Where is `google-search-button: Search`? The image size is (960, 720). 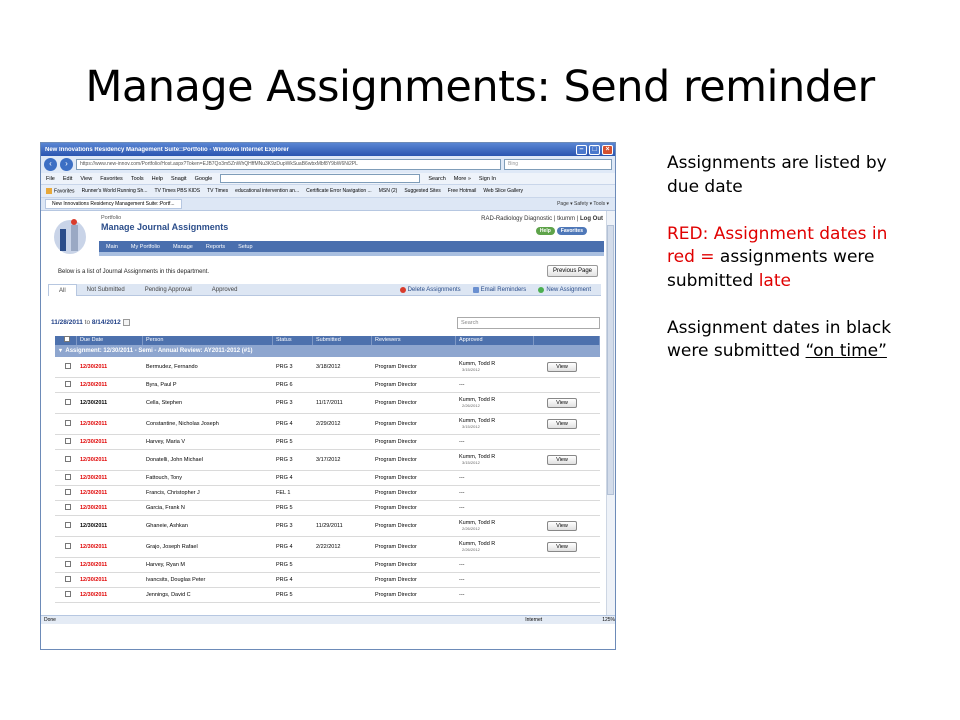 google-search-button: Search is located at coordinates (436, 179).